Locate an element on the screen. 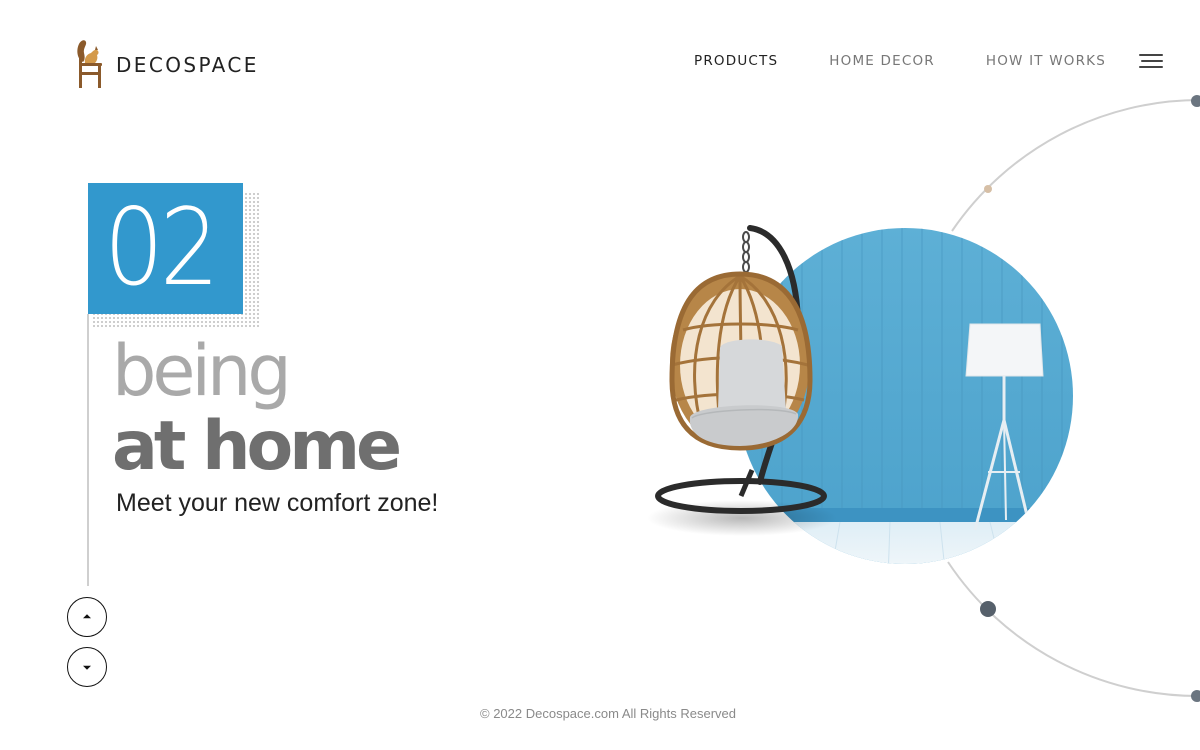 This screenshot has width=1200, height=750. slide-up-button is located at coordinates (87, 617).